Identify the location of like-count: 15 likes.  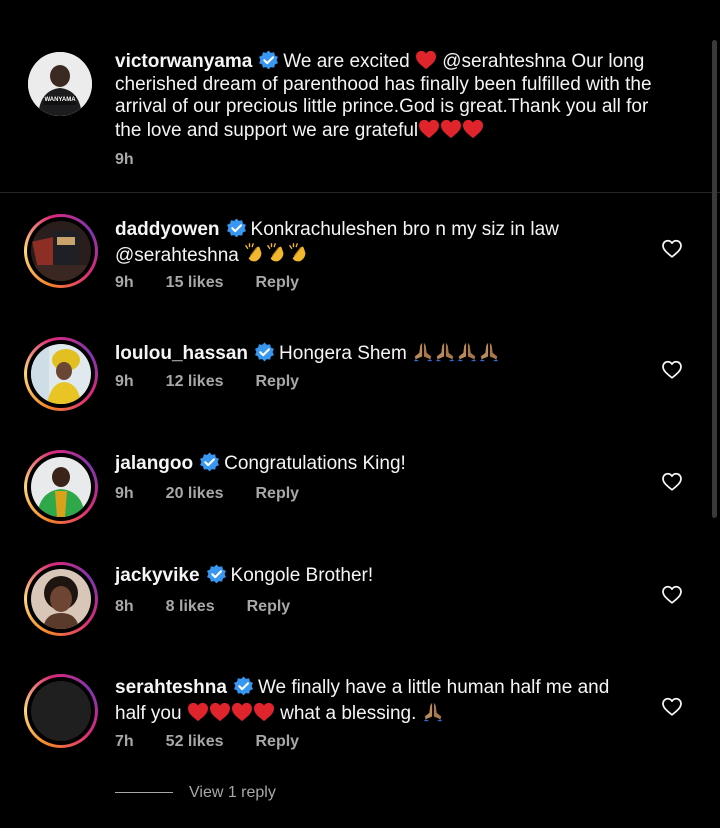
(195, 282).